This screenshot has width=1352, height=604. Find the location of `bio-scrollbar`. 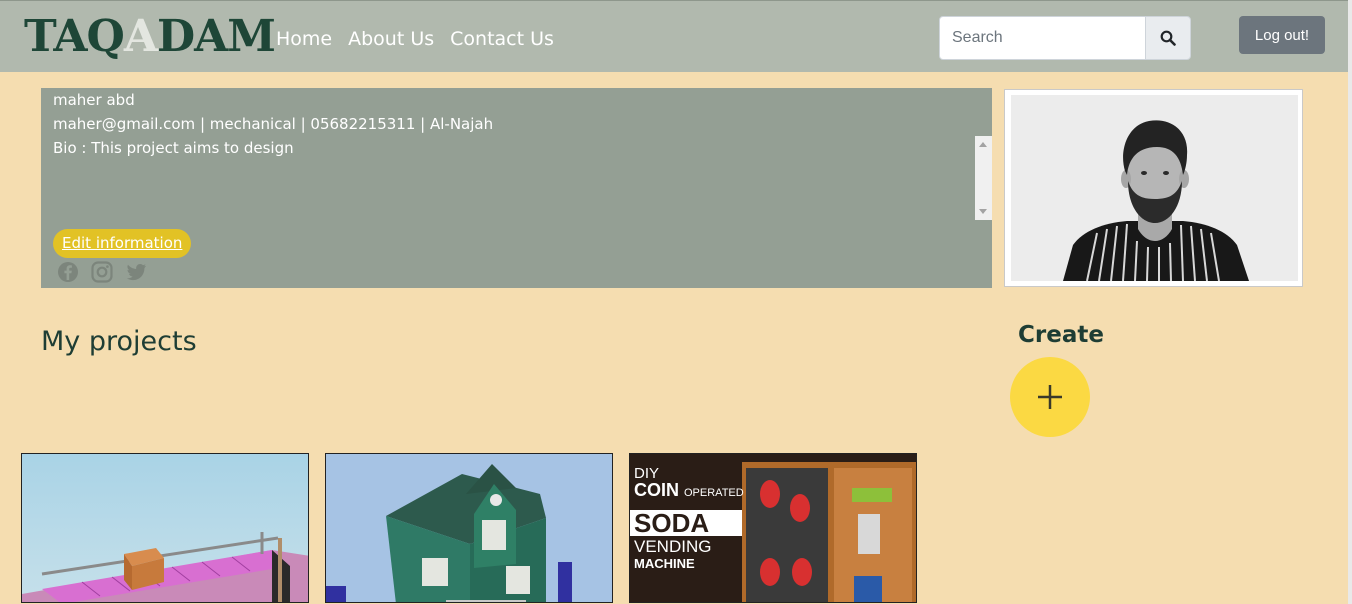

bio-scrollbar is located at coordinates (983, 178).